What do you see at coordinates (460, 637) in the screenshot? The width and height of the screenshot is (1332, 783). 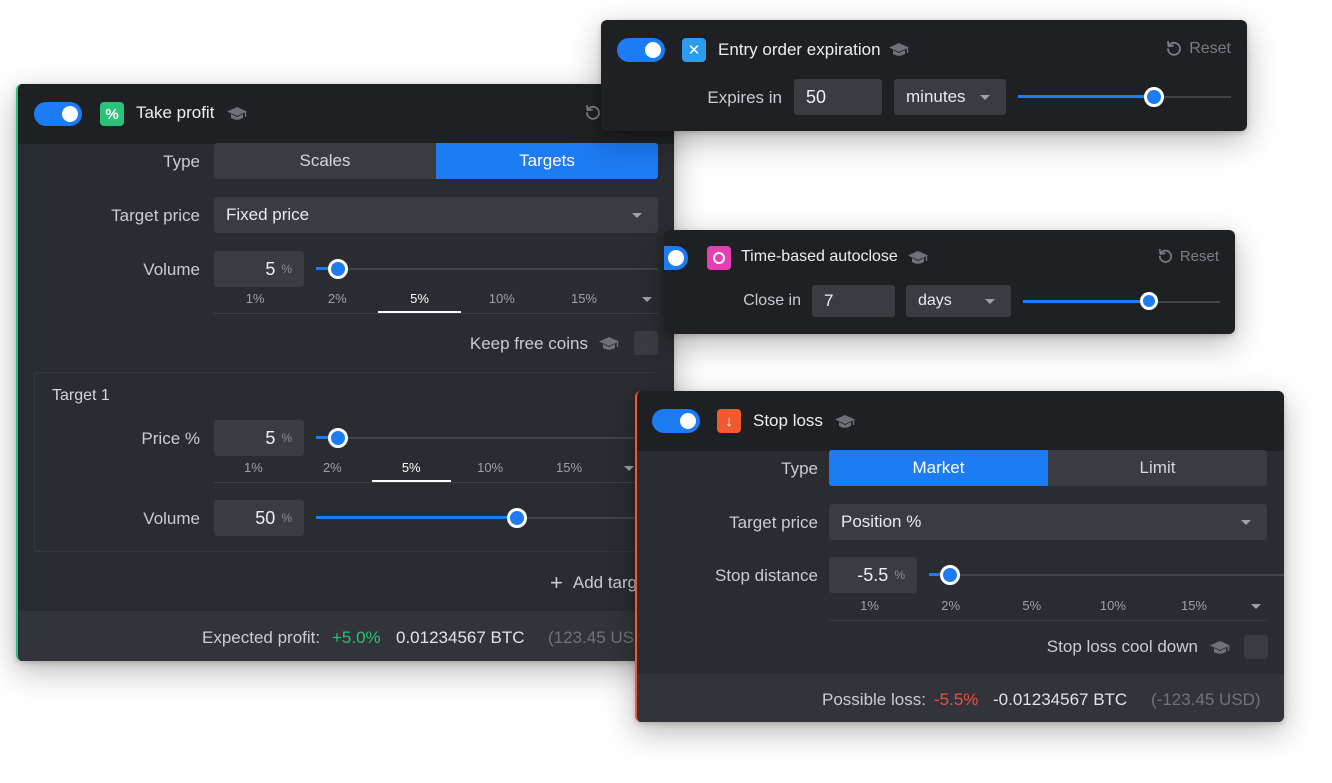 I see `expected-profit-btc: 0.01234567 BTC` at bounding box center [460, 637].